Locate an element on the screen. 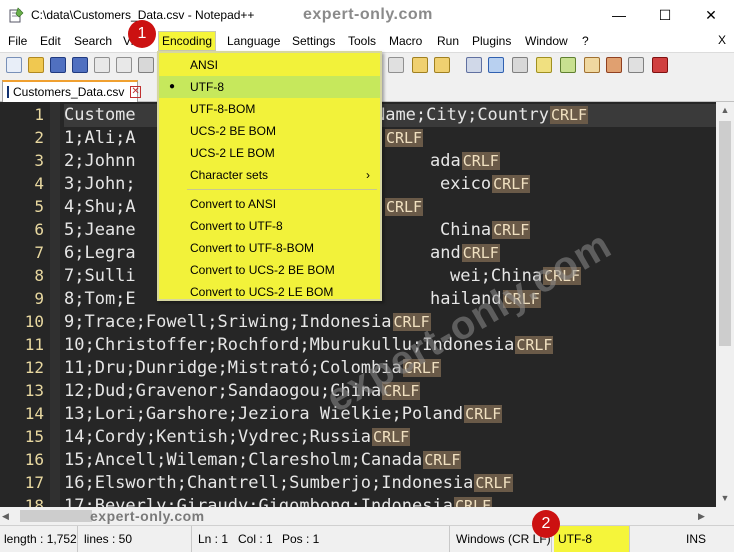  encoding-menu-label: Convert to UTF-8 is located at coordinates (236, 226).